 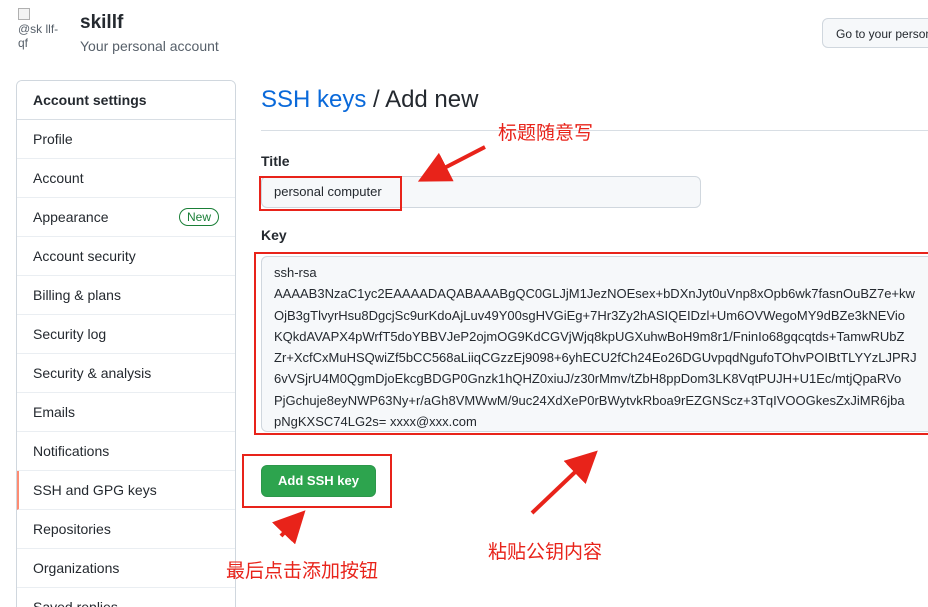 What do you see at coordinates (288, 527) in the screenshot?
I see `arrow-to-button` at bounding box center [288, 527].